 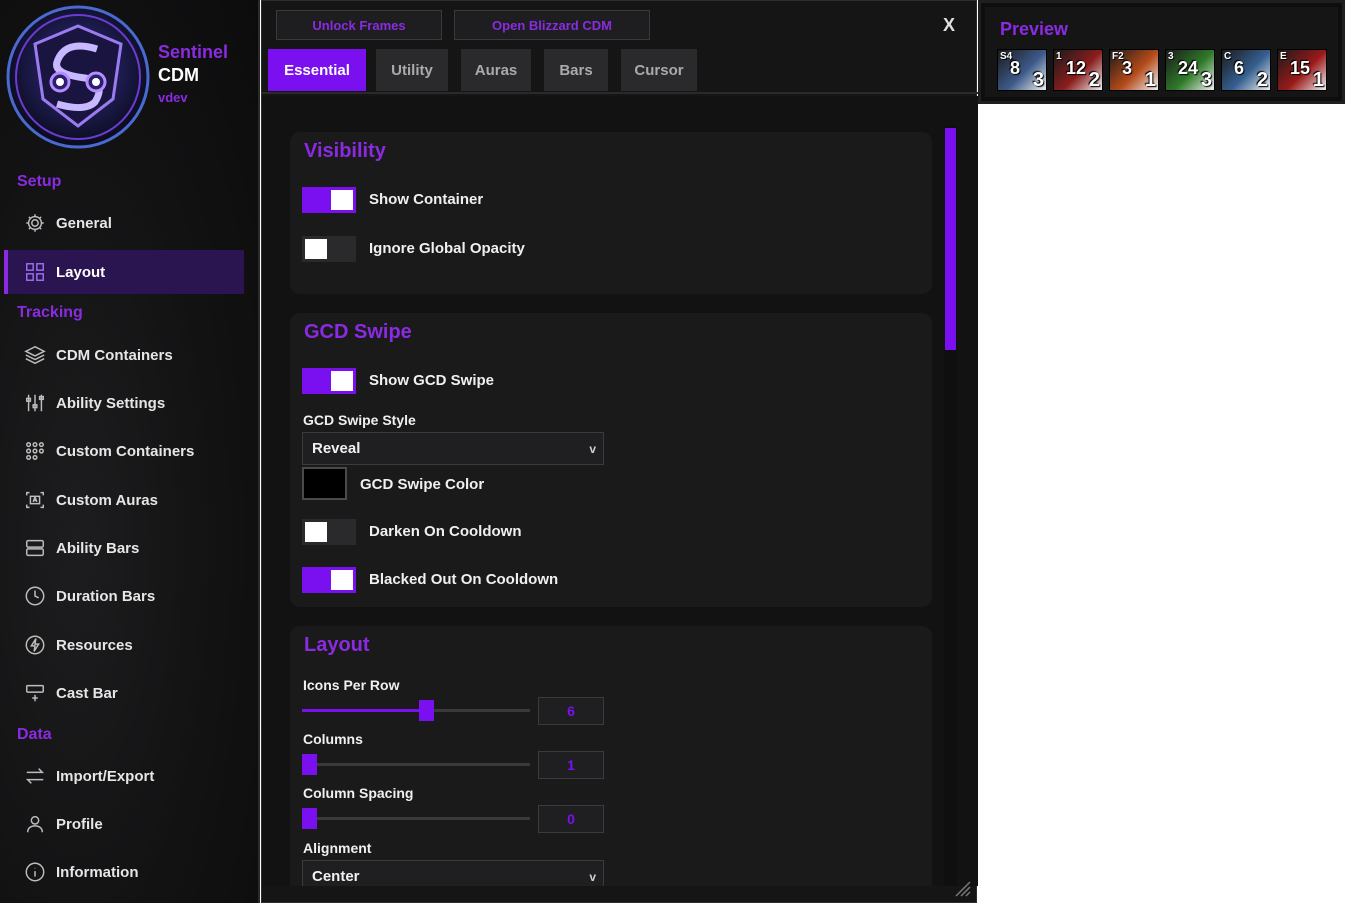 What do you see at coordinates (358, 332) in the screenshot?
I see `gcd-swipe-title: GCD Swipe` at bounding box center [358, 332].